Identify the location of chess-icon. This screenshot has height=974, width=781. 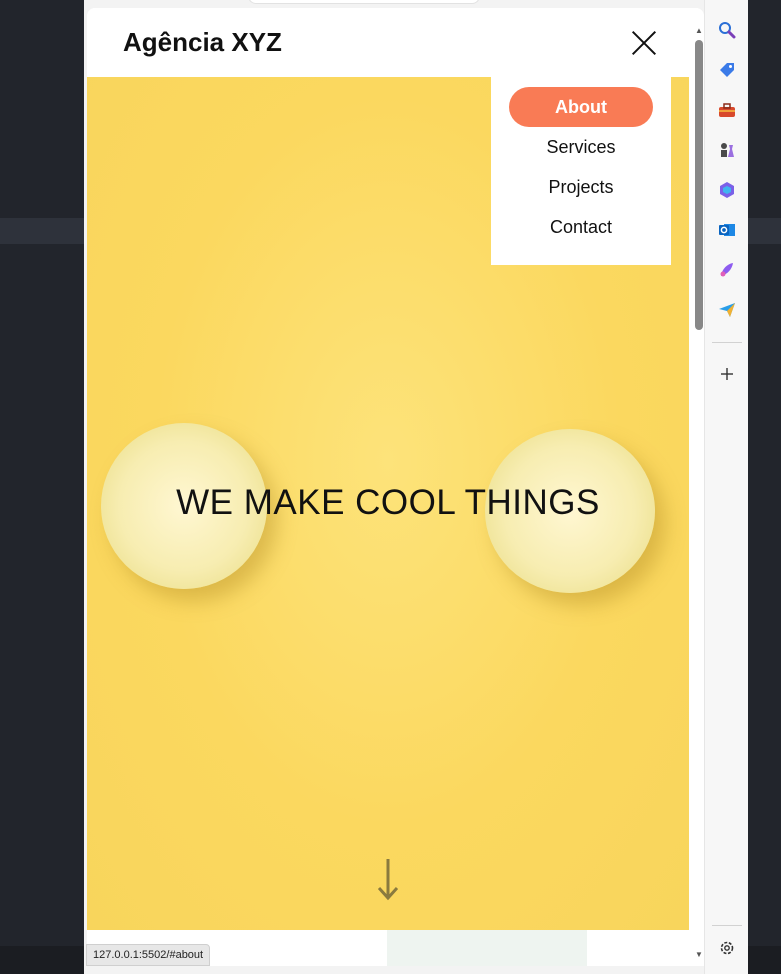
(727, 150).